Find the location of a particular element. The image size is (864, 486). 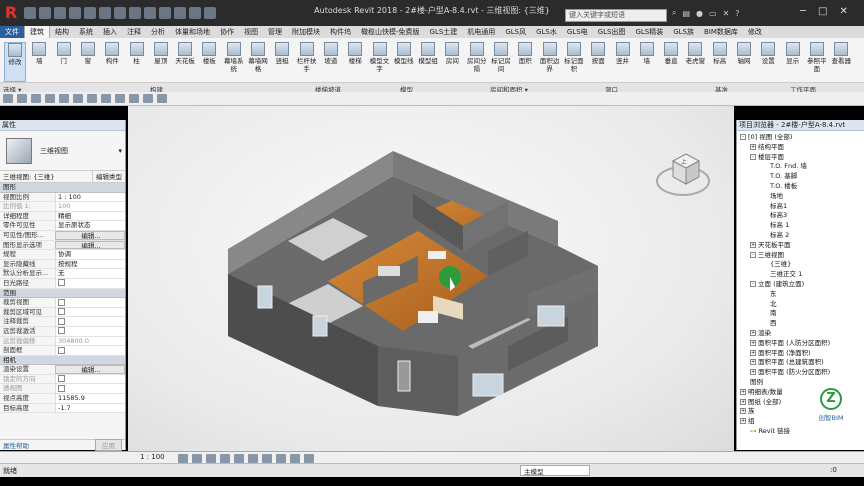

tab-9: 视图 is located at coordinates (251, 32).